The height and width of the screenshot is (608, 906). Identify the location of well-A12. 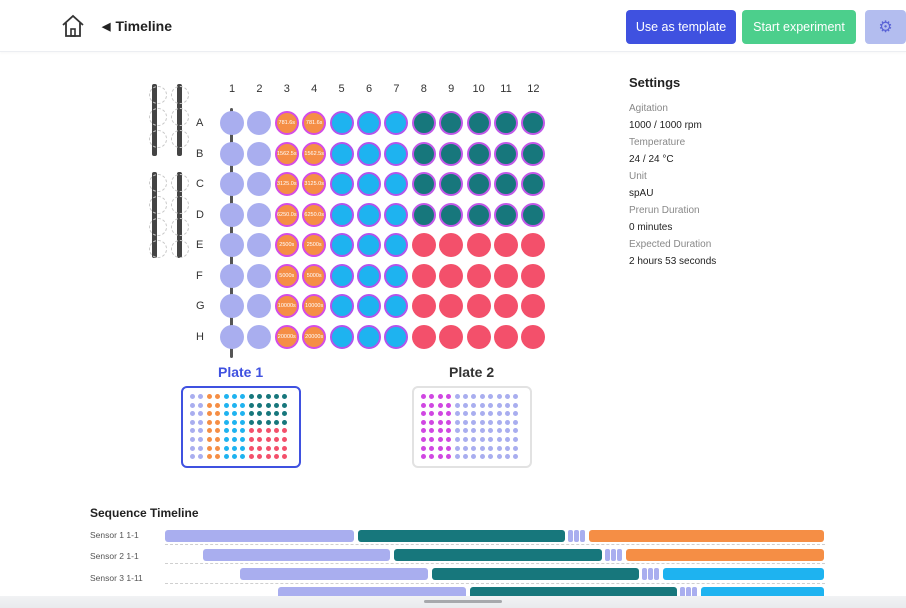
(533, 123).